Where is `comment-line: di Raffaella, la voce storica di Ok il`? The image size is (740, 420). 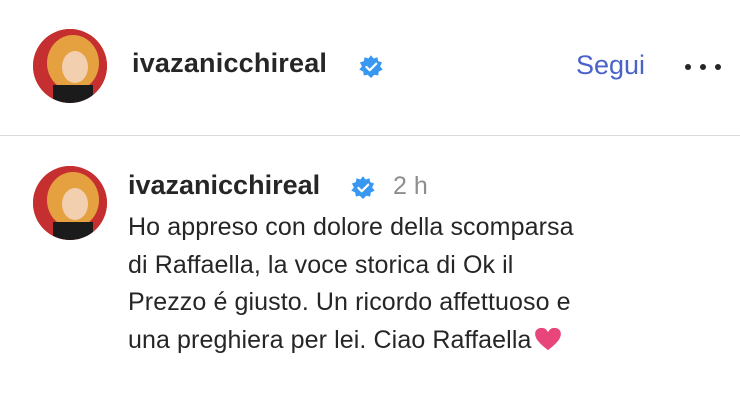
comment-line: di Raffaella, la voce storica di Ok il is located at coordinates (321, 264).